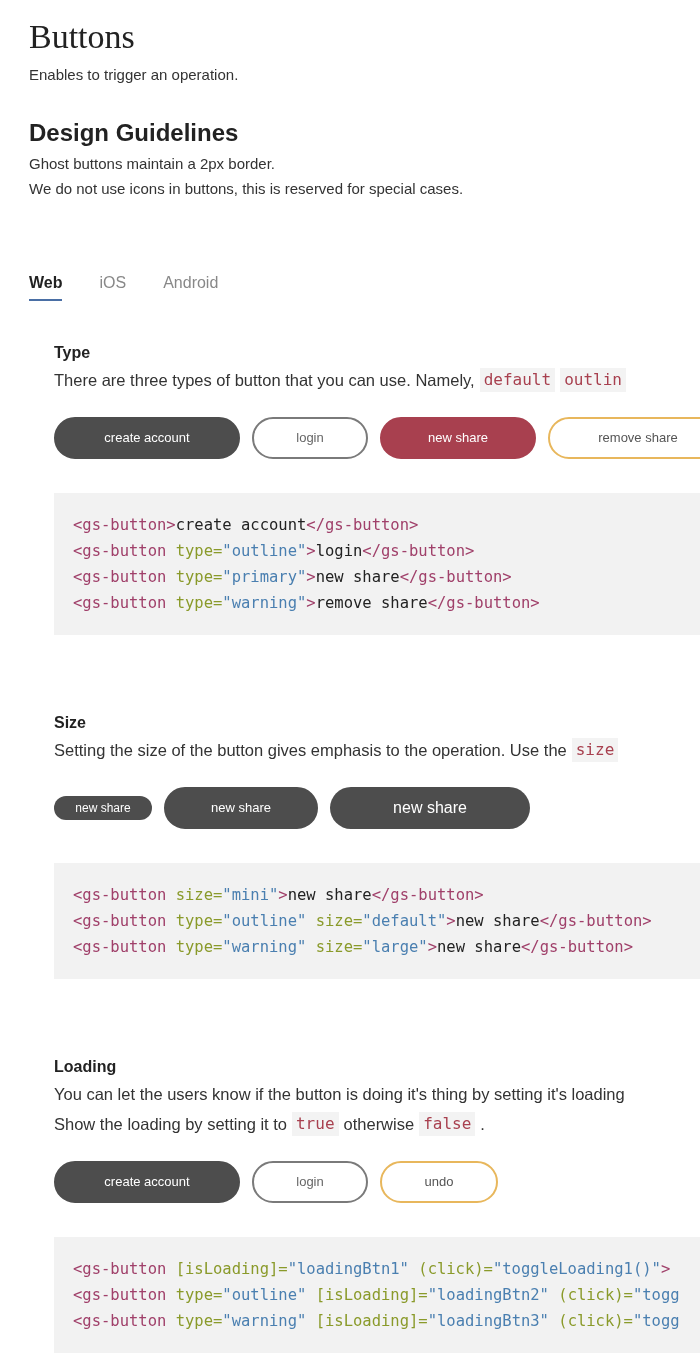 This screenshot has height=1359, width=700. I want to click on description-text: There are three types of button that you can use. Namely,, so click(264, 380).